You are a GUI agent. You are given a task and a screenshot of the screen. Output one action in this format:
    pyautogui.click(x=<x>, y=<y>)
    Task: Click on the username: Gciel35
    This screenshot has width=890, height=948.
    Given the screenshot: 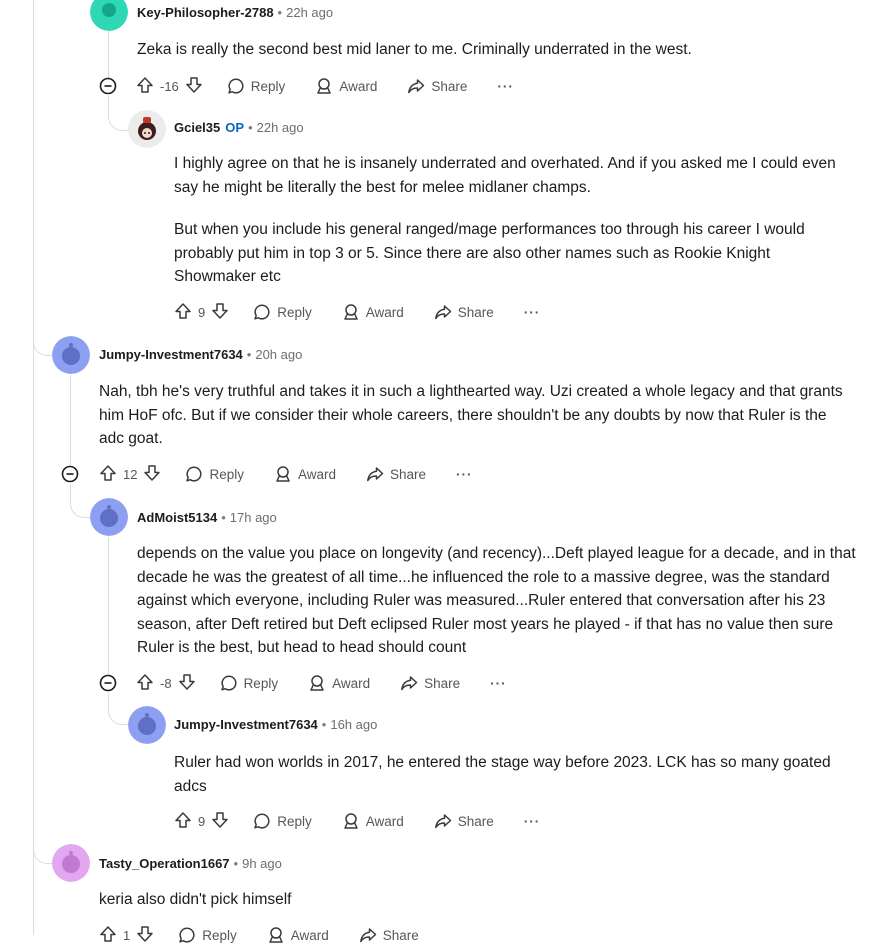 What is the action you would take?
    pyautogui.click(x=197, y=127)
    